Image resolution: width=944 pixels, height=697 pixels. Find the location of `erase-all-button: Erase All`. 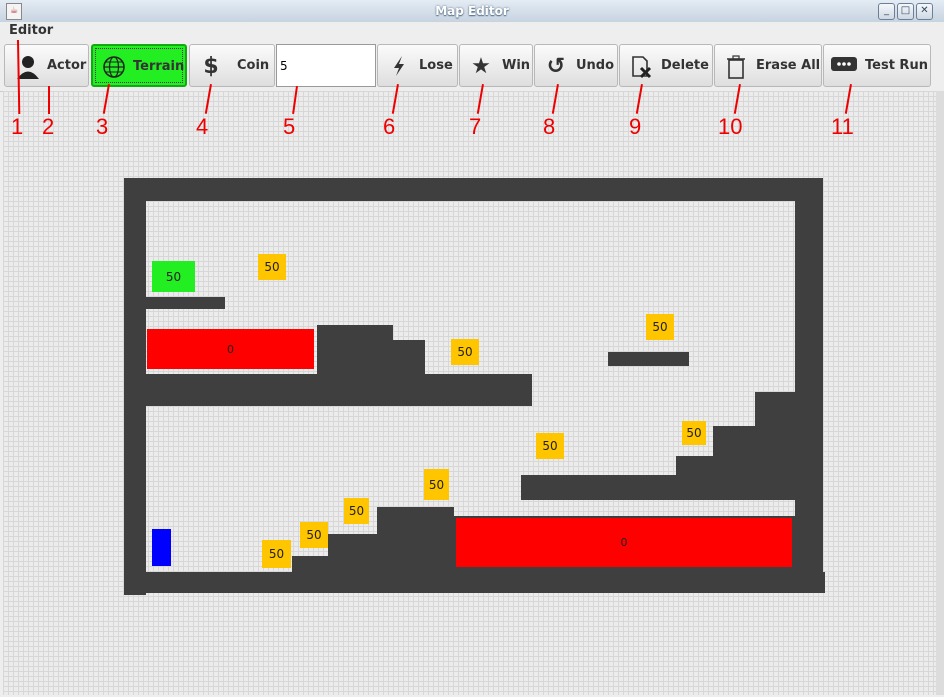

erase-all-button: Erase All is located at coordinates (768, 65).